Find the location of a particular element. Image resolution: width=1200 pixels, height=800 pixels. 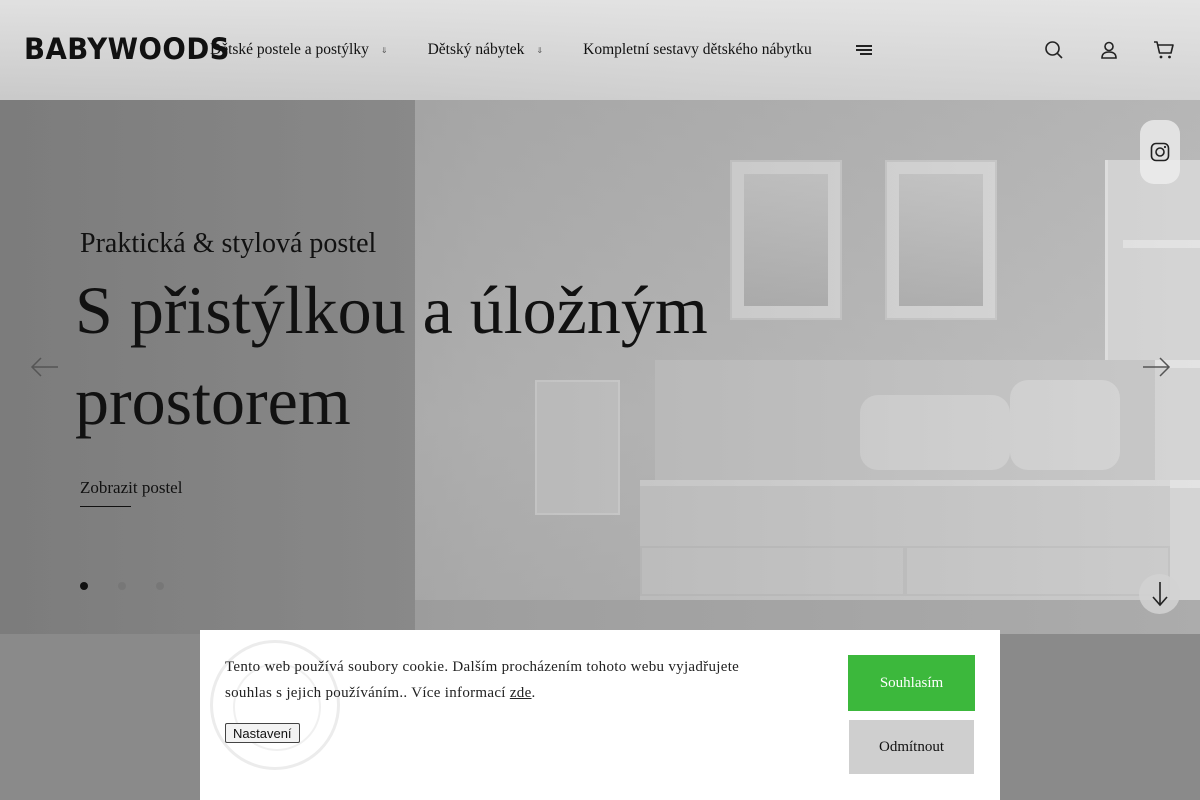

cta-underline is located at coordinates (105, 506).